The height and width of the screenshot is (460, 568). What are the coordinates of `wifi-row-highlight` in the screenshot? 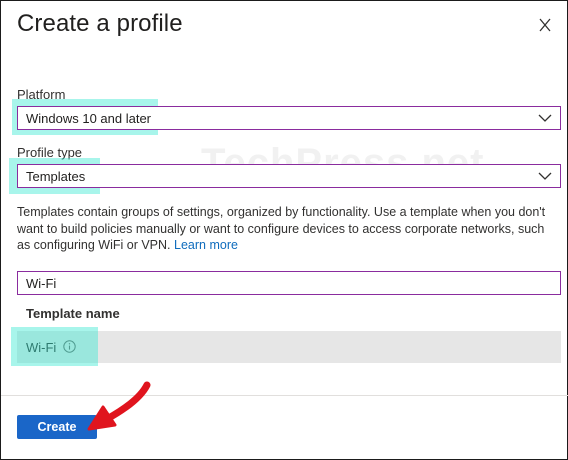 It's located at (54, 346).